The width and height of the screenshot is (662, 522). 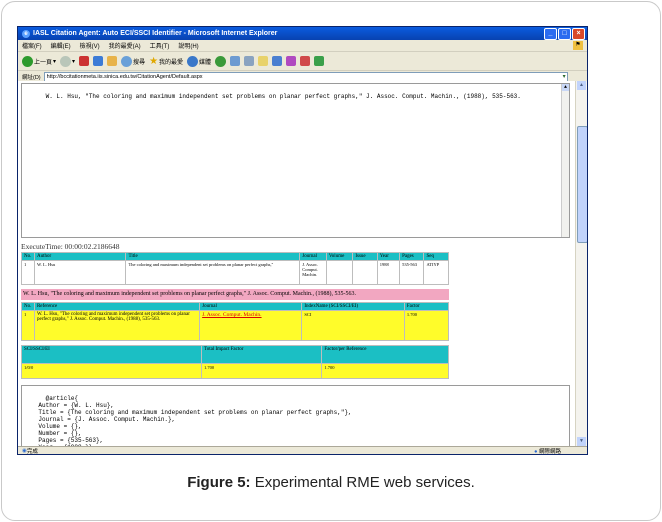 What do you see at coordinates (111, 354) in the screenshot?
I see `col-header: SCI/SSCI/EI` at bounding box center [111, 354].